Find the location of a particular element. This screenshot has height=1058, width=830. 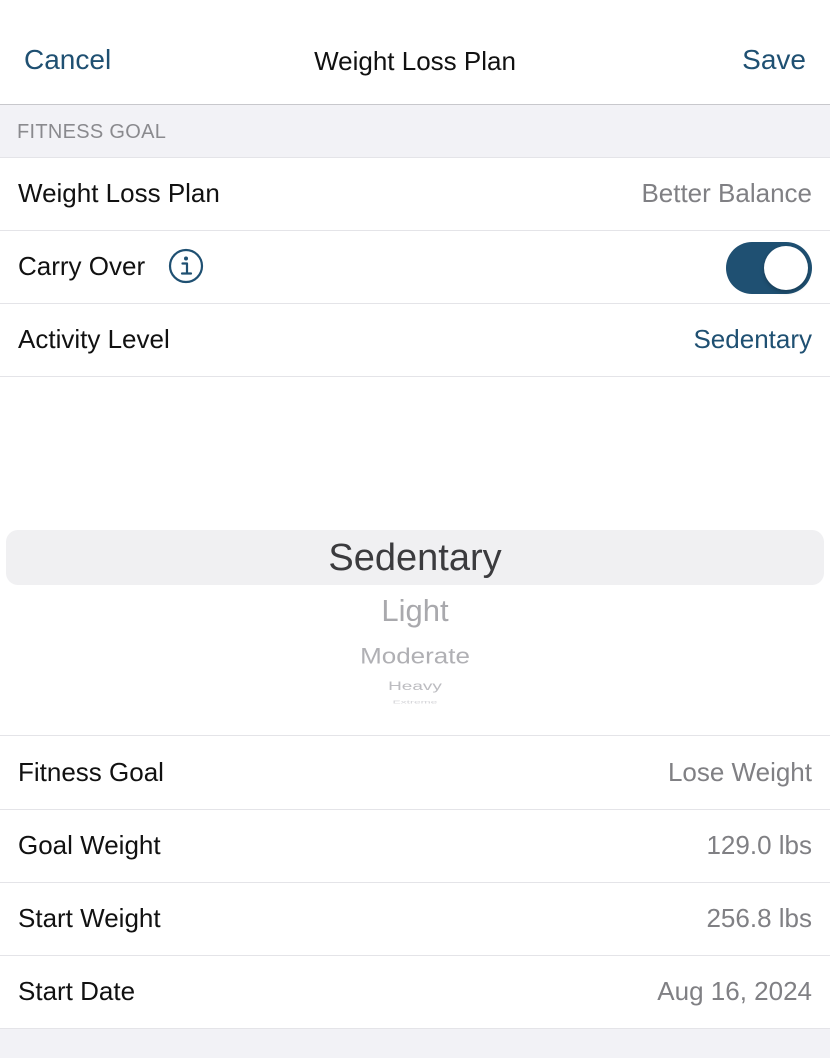

activity-level-row: Activity Level Sedentary is located at coordinates (415, 340).